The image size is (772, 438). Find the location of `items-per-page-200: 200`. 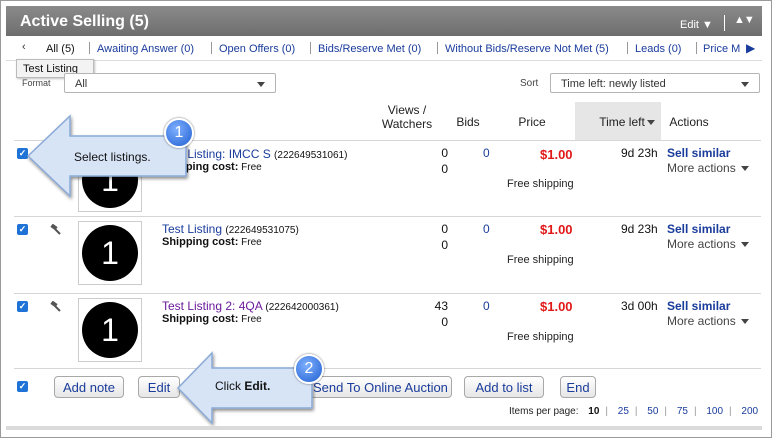

items-per-page-200: 200 is located at coordinates (749, 411).